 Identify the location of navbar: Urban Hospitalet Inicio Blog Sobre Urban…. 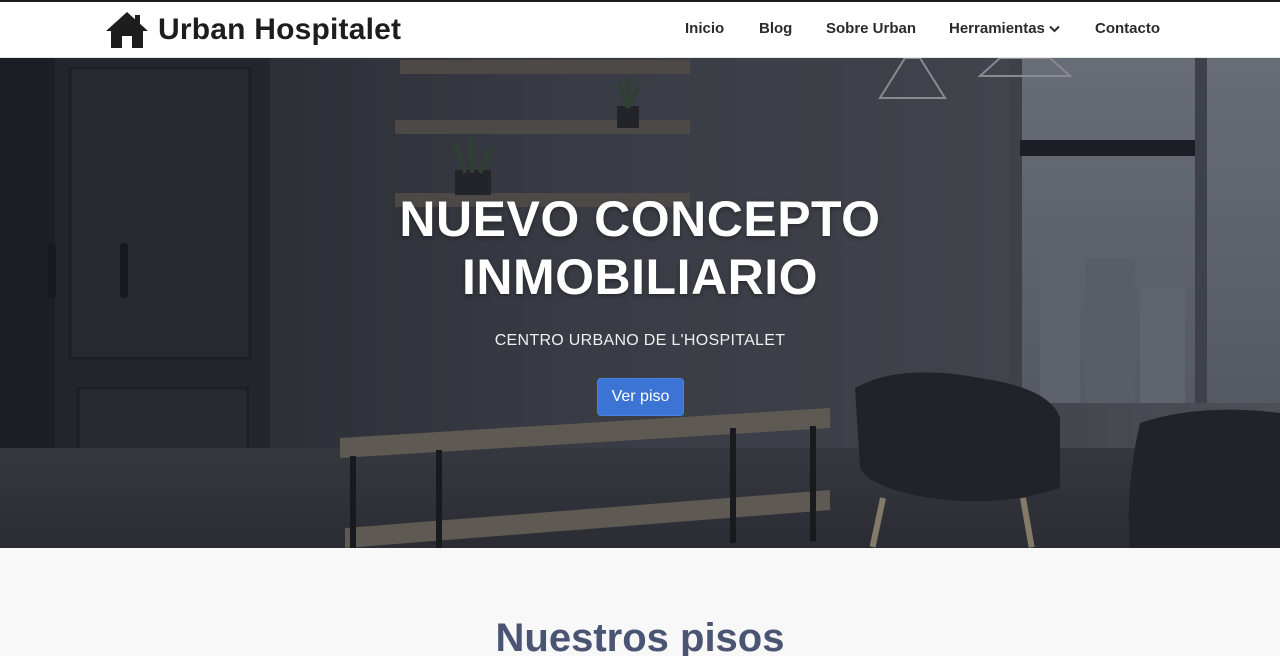
(640, 30).